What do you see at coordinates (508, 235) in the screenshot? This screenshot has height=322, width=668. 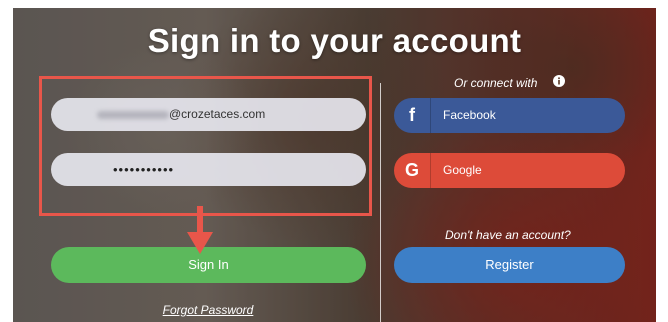 I see `no-account-prompt: Don't have an account?` at bounding box center [508, 235].